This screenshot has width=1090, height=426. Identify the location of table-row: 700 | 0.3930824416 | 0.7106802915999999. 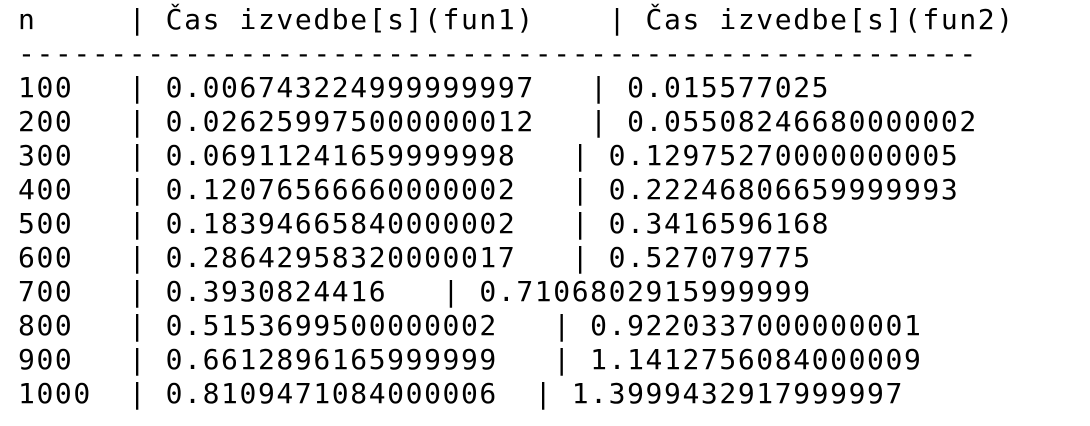
(415, 291).